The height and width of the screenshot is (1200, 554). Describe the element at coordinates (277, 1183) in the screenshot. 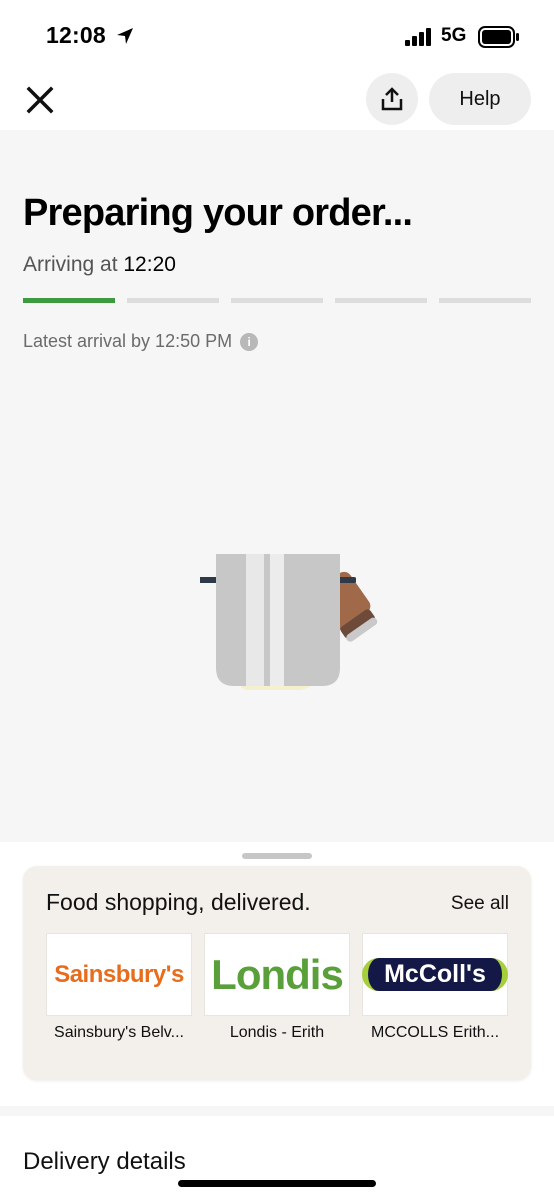

I see `home-indicator` at that location.